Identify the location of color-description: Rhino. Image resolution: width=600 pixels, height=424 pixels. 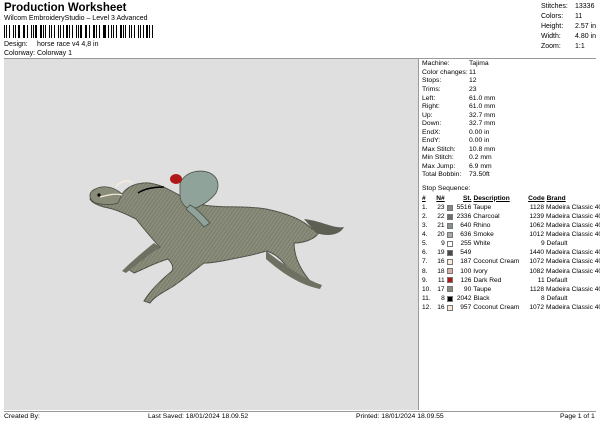
(482, 226).